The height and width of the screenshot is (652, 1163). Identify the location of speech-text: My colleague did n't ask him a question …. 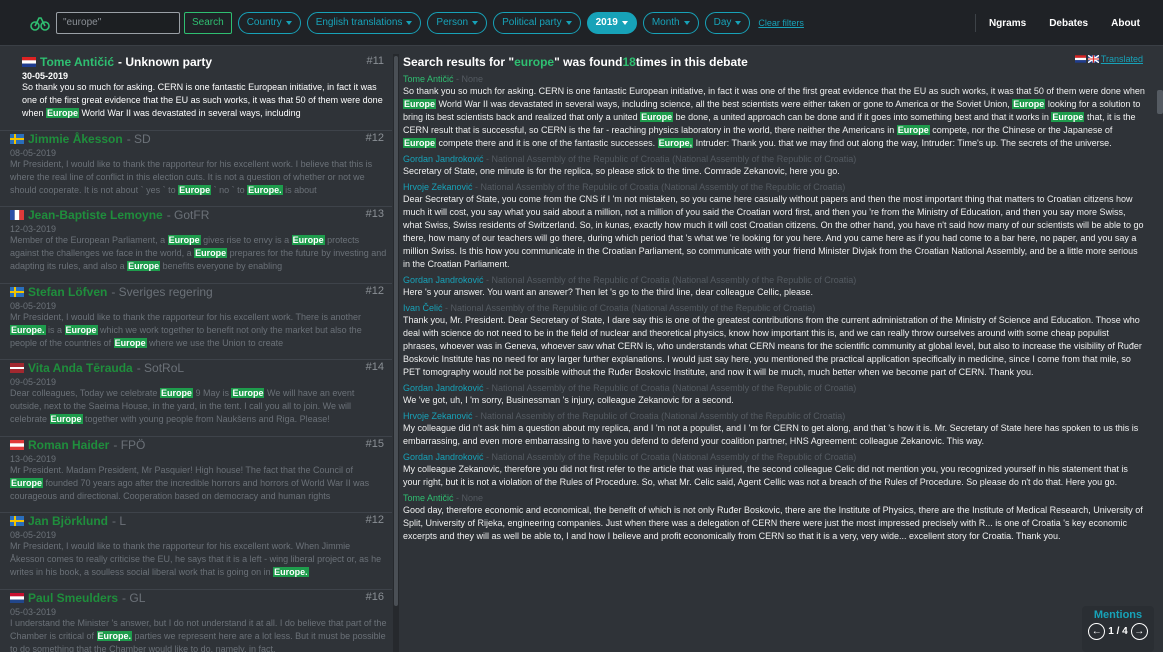
(774, 435).